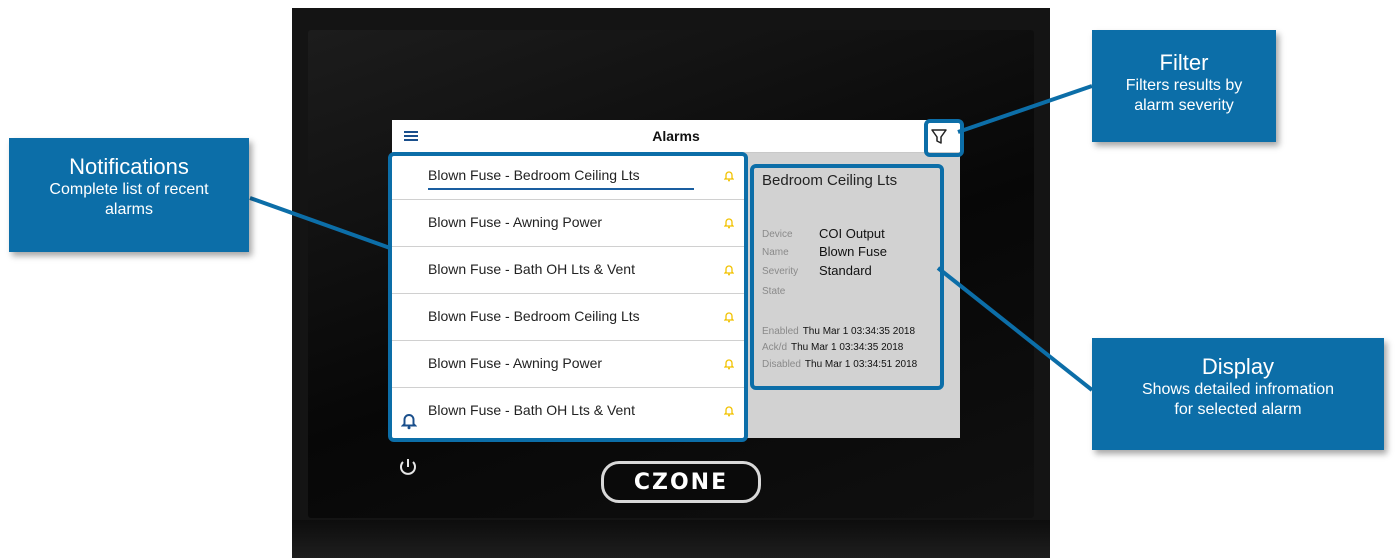 The height and width of the screenshot is (558, 1396). Describe the element at coordinates (1238, 389) in the screenshot. I see `callout-description: Shows detailed infromation` at that location.